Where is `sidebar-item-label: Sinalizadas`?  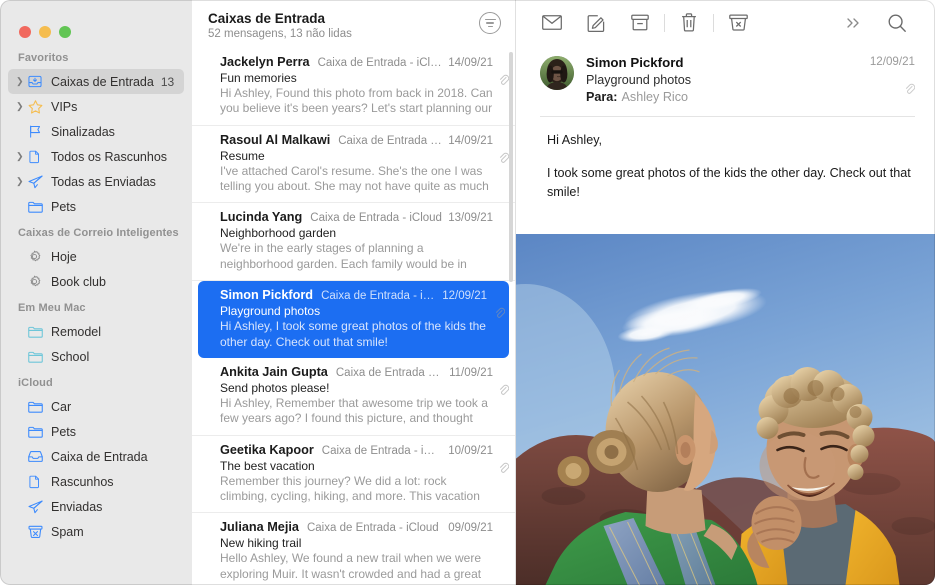 sidebar-item-label: Sinalizadas is located at coordinates (83, 131).